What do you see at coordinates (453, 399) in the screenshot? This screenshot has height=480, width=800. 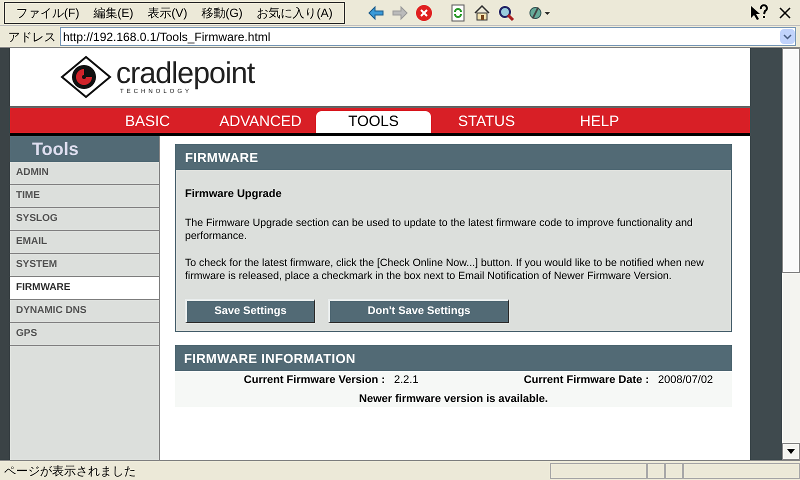 I see `update-notice: Newer firmware version is available.` at bounding box center [453, 399].